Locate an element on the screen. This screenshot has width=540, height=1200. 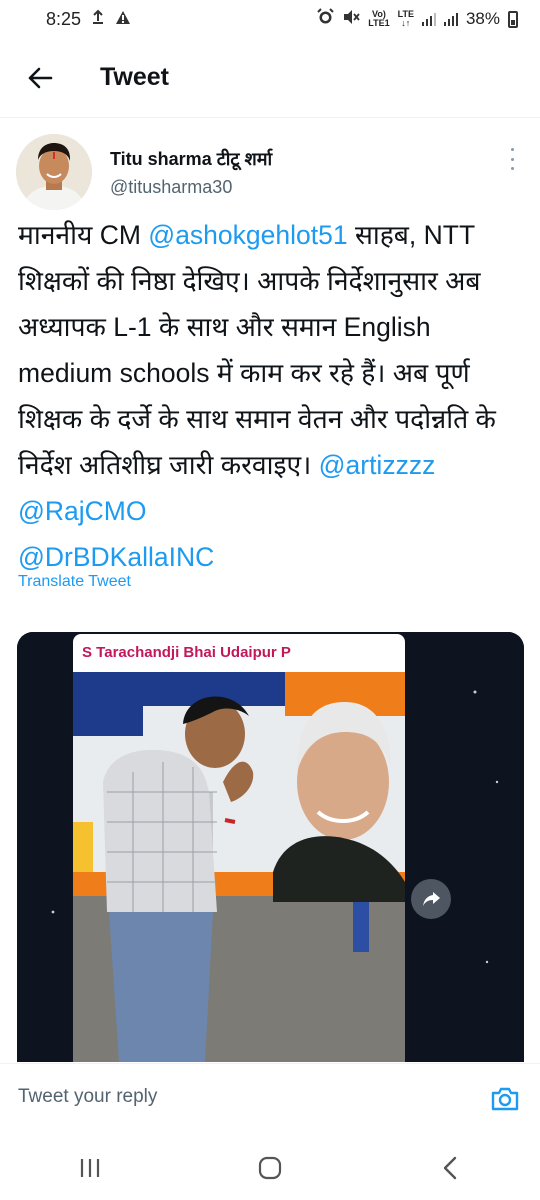
back-icon is located at coordinates (450, 1168).